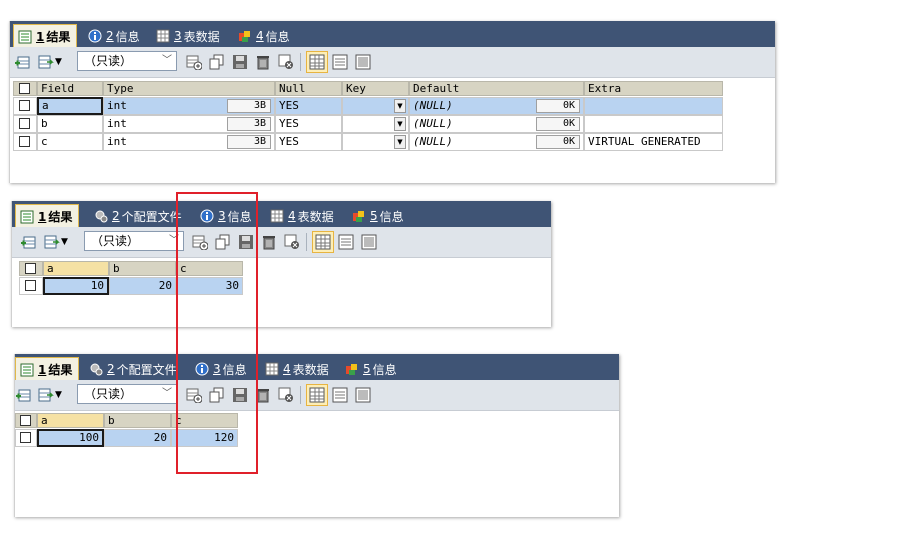 The width and height of the screenshot is (919, 546). I want to click on duplicate-row-icon, so click(217, 62).